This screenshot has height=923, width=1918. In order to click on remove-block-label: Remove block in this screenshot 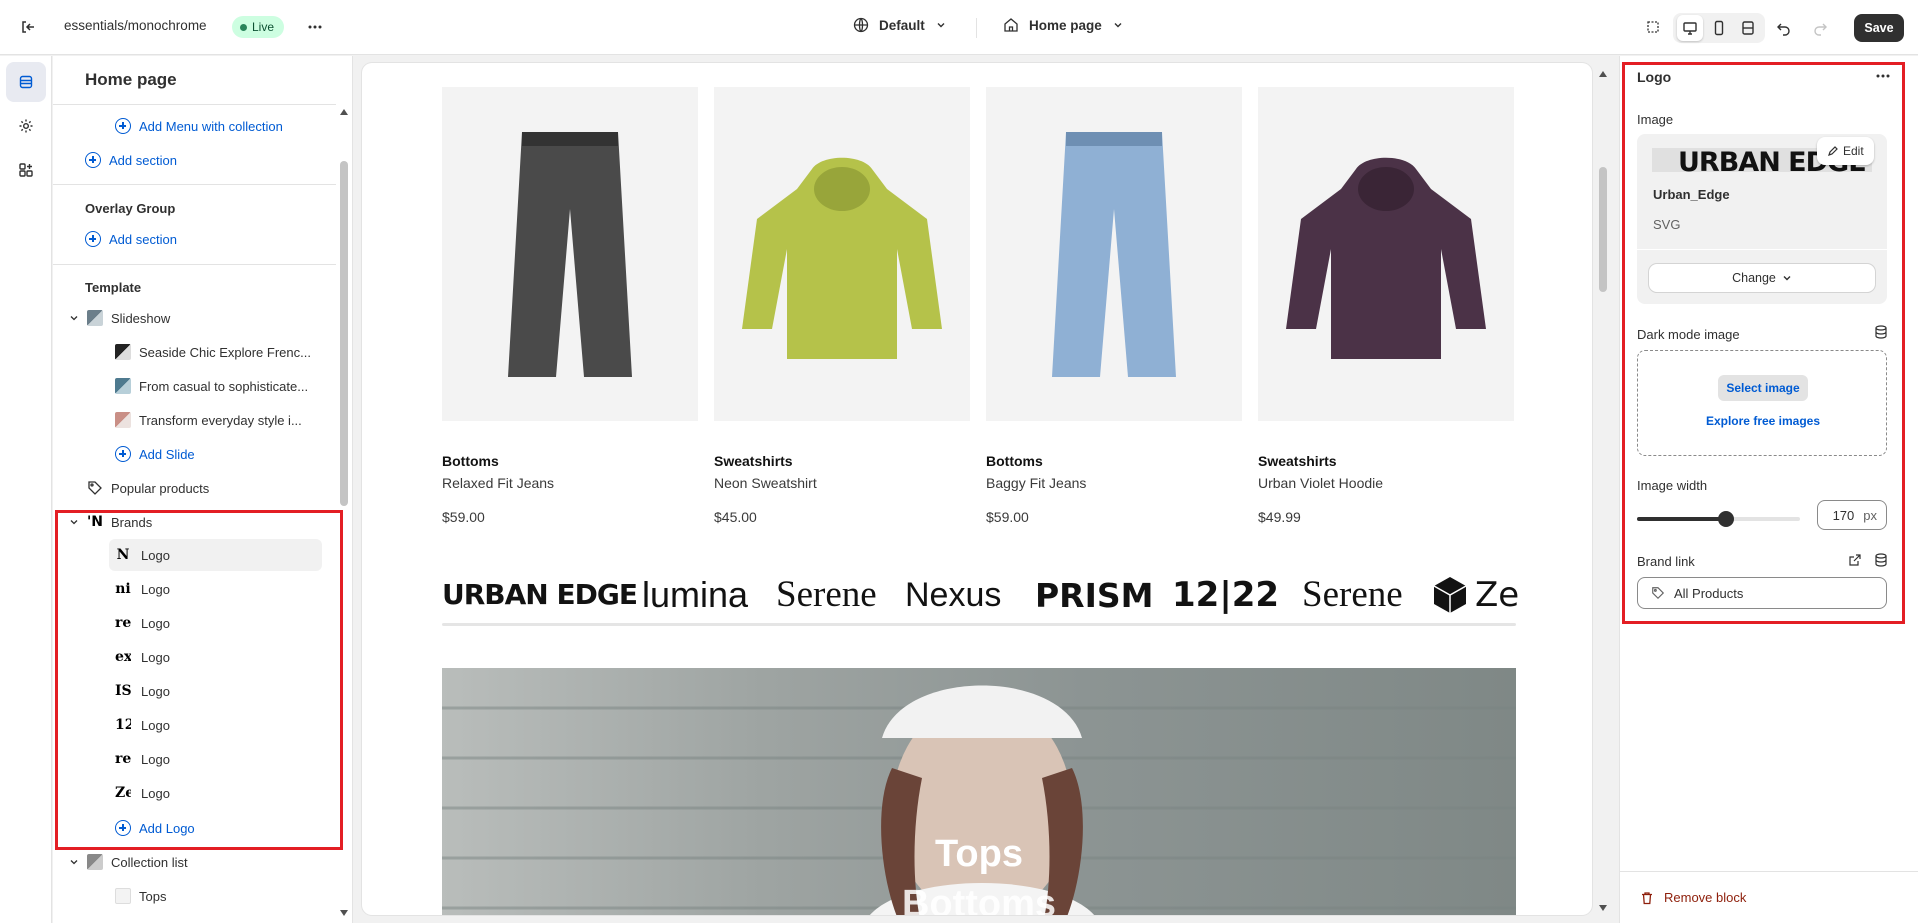, I will do `click(1705, 897)`.